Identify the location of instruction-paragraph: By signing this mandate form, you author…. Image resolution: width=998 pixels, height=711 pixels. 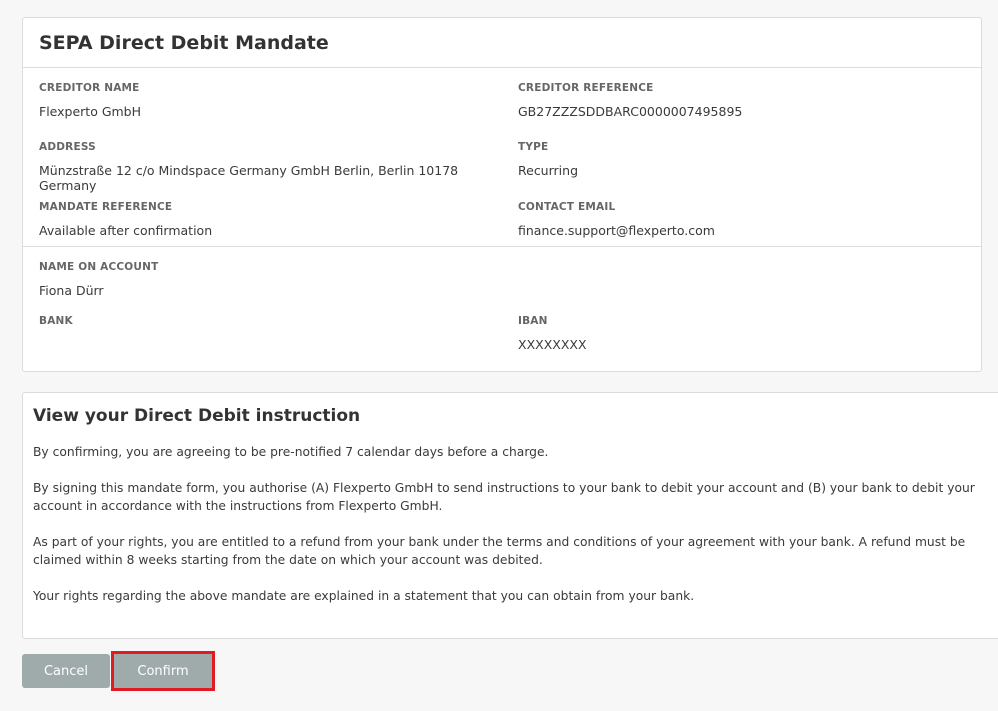
(504, 497).